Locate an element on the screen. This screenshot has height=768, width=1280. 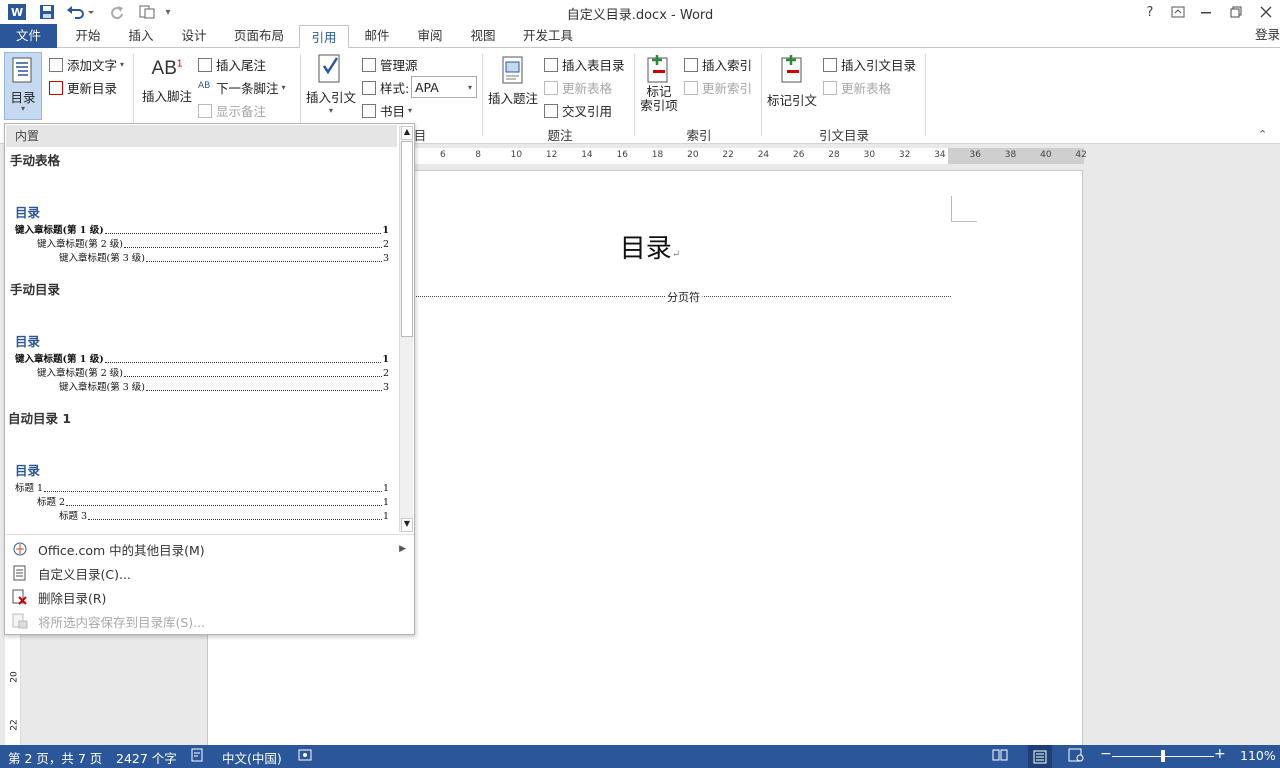
bibliography-label: 书目 is located at coordinates (393, 111).